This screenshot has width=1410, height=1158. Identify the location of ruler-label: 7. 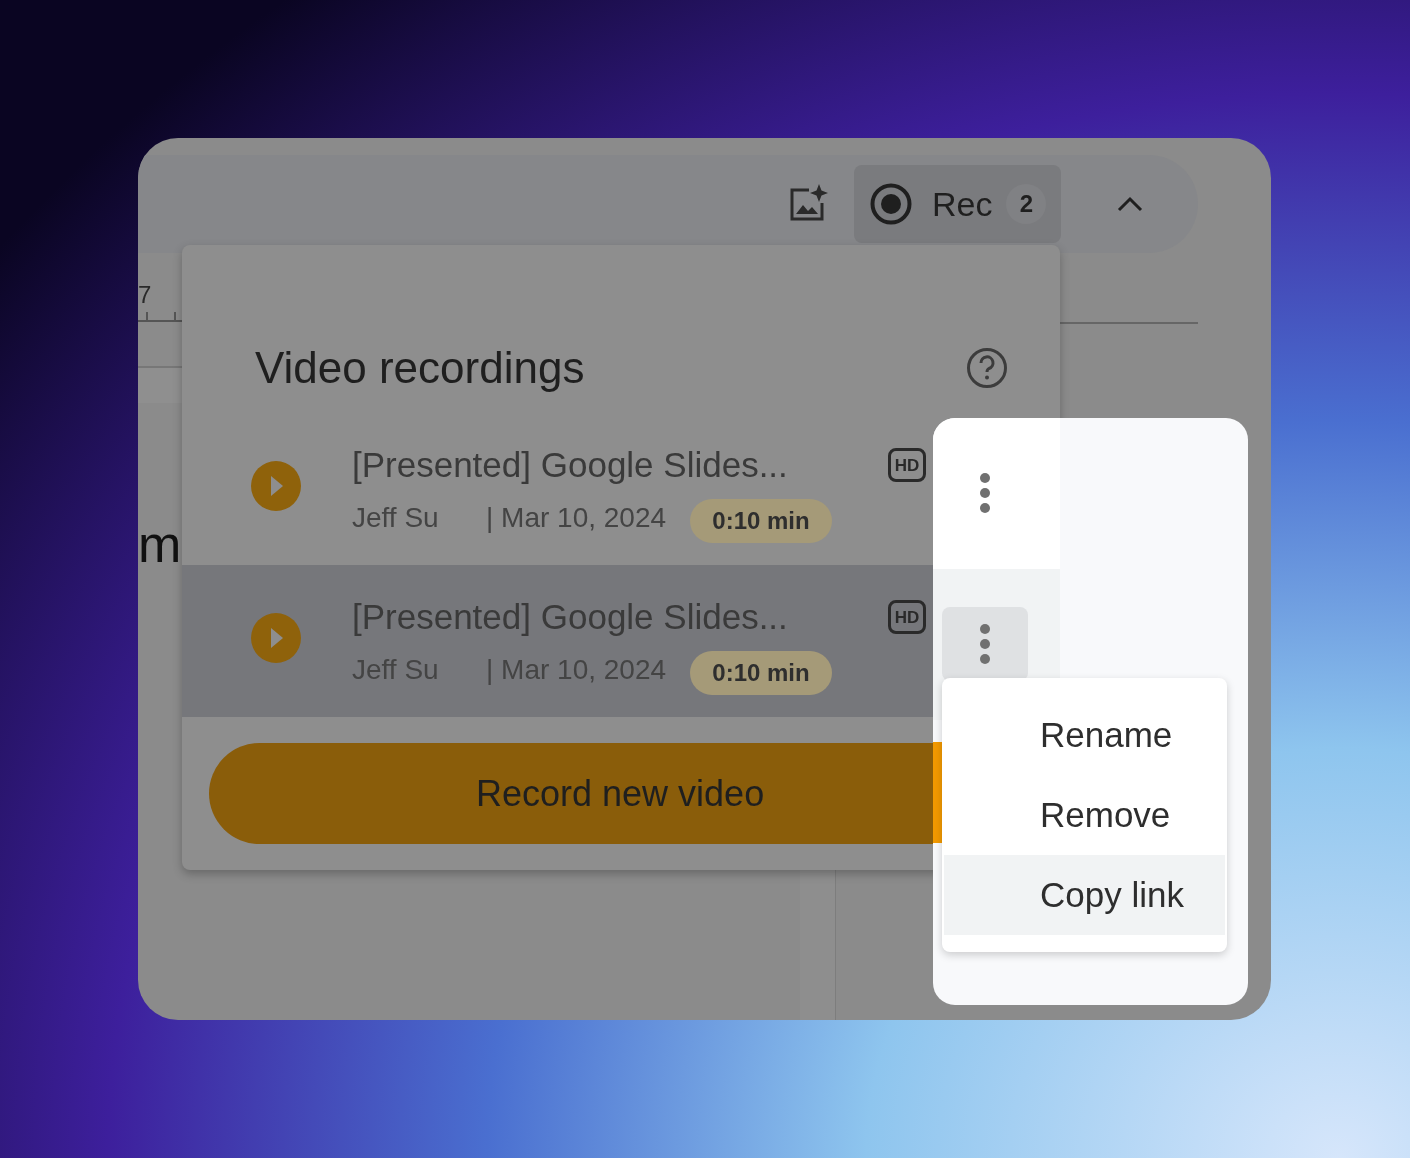
(145, 295).